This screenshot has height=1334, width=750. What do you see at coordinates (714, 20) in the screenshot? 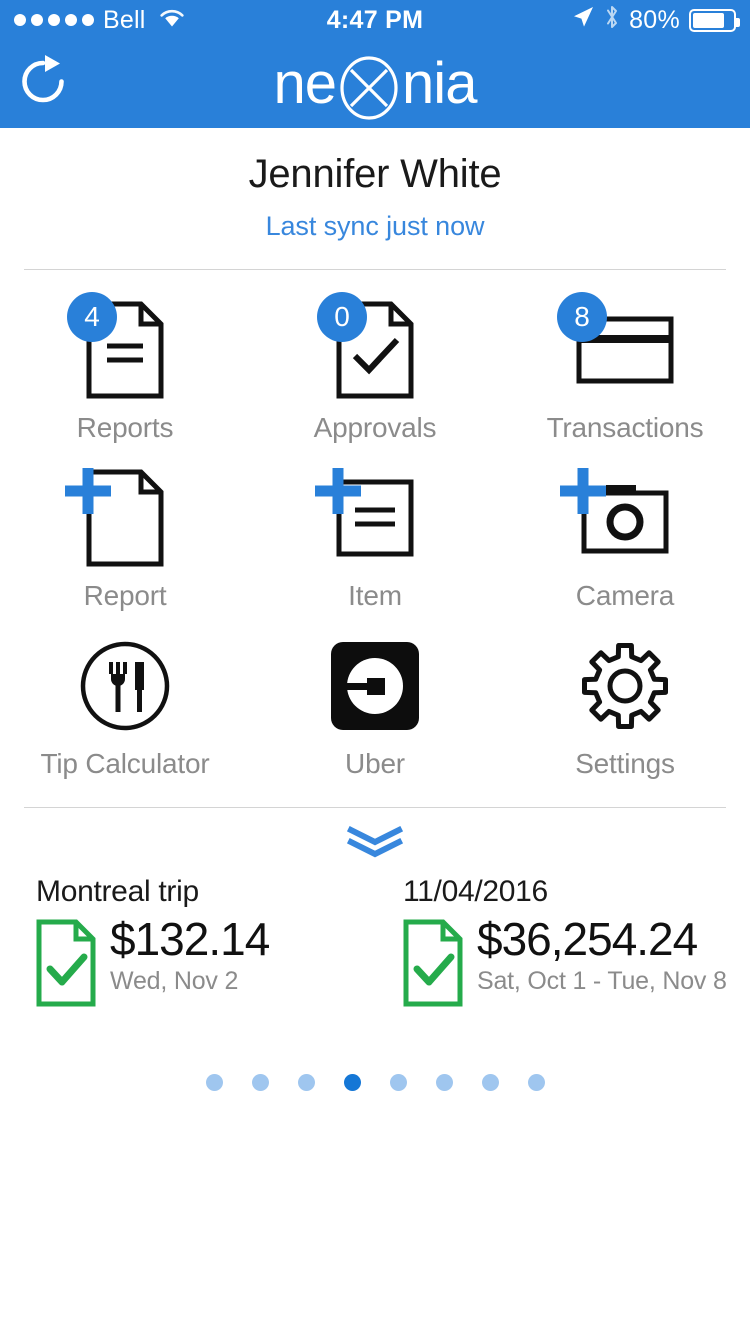
I see `battery-icon` at bounding box center [714, 20].